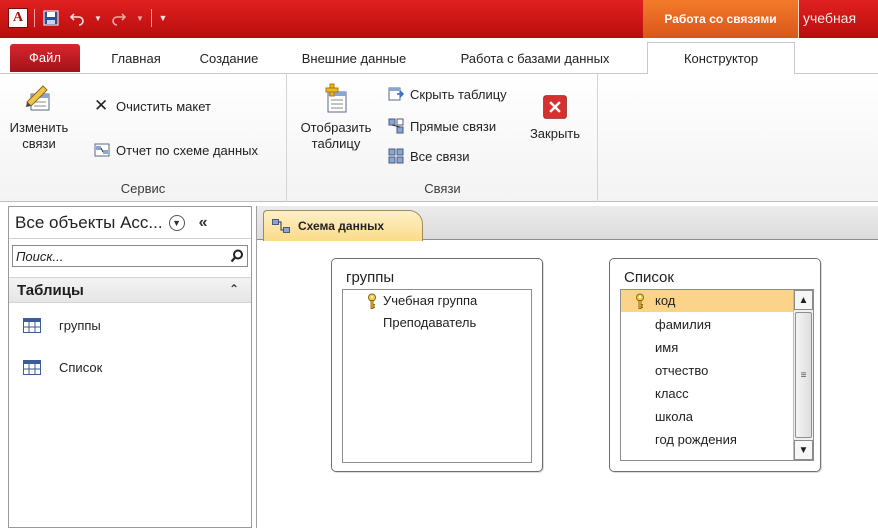 The height and width of the screenshot is (528, 878). What do you see at coordinates (440, 156) in the screenshot?
I see `all-relations-label: Все связи` at bounding box center [440, 156].